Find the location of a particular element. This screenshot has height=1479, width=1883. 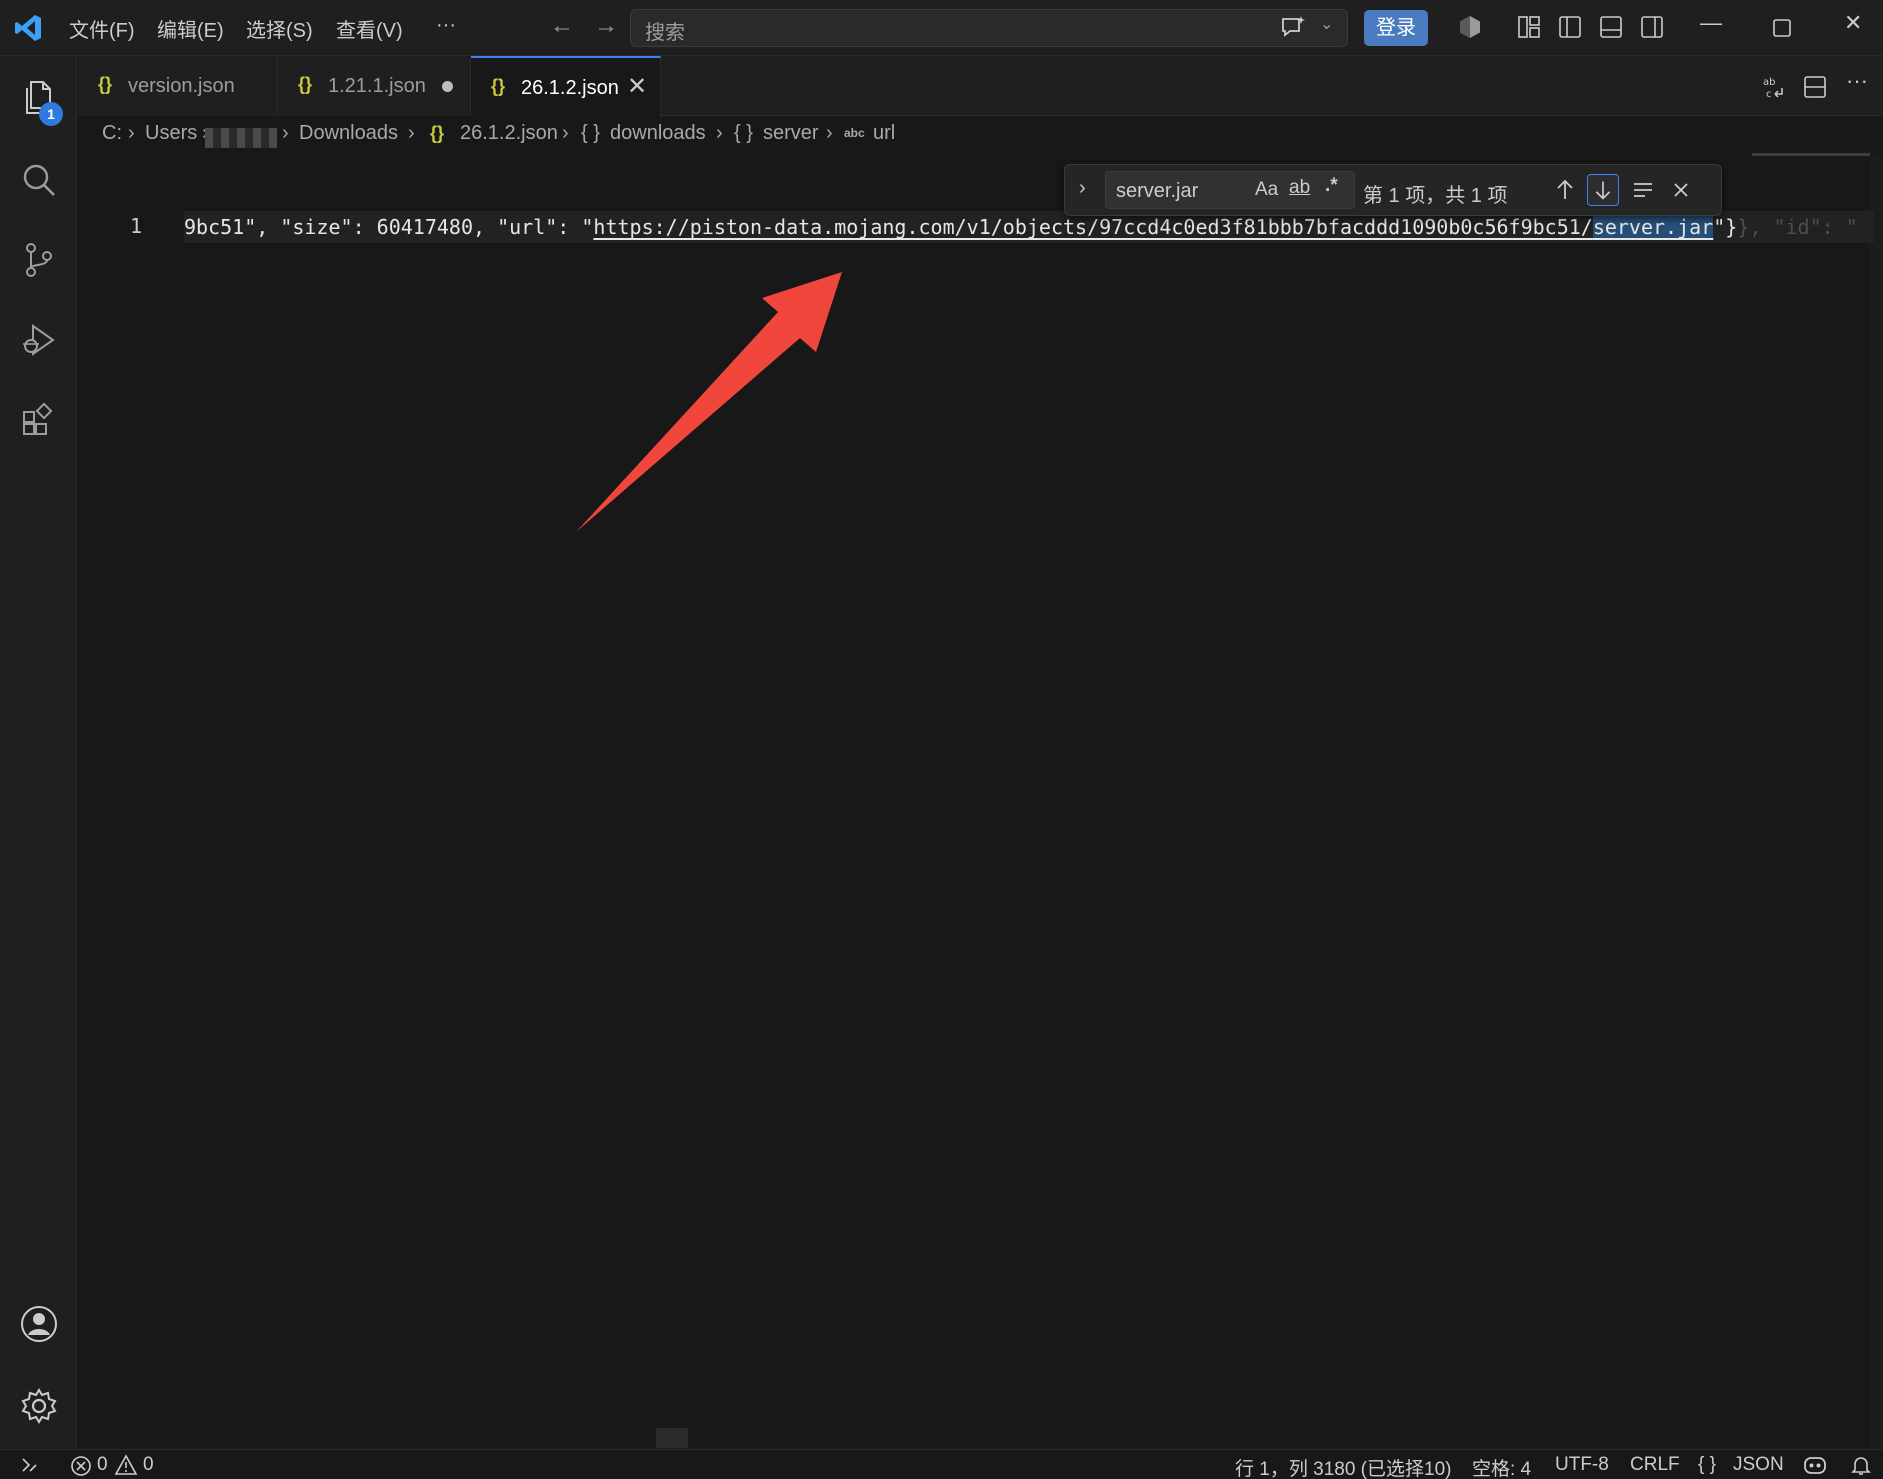

svg-text: ab is located at coordinates (1769, 82).